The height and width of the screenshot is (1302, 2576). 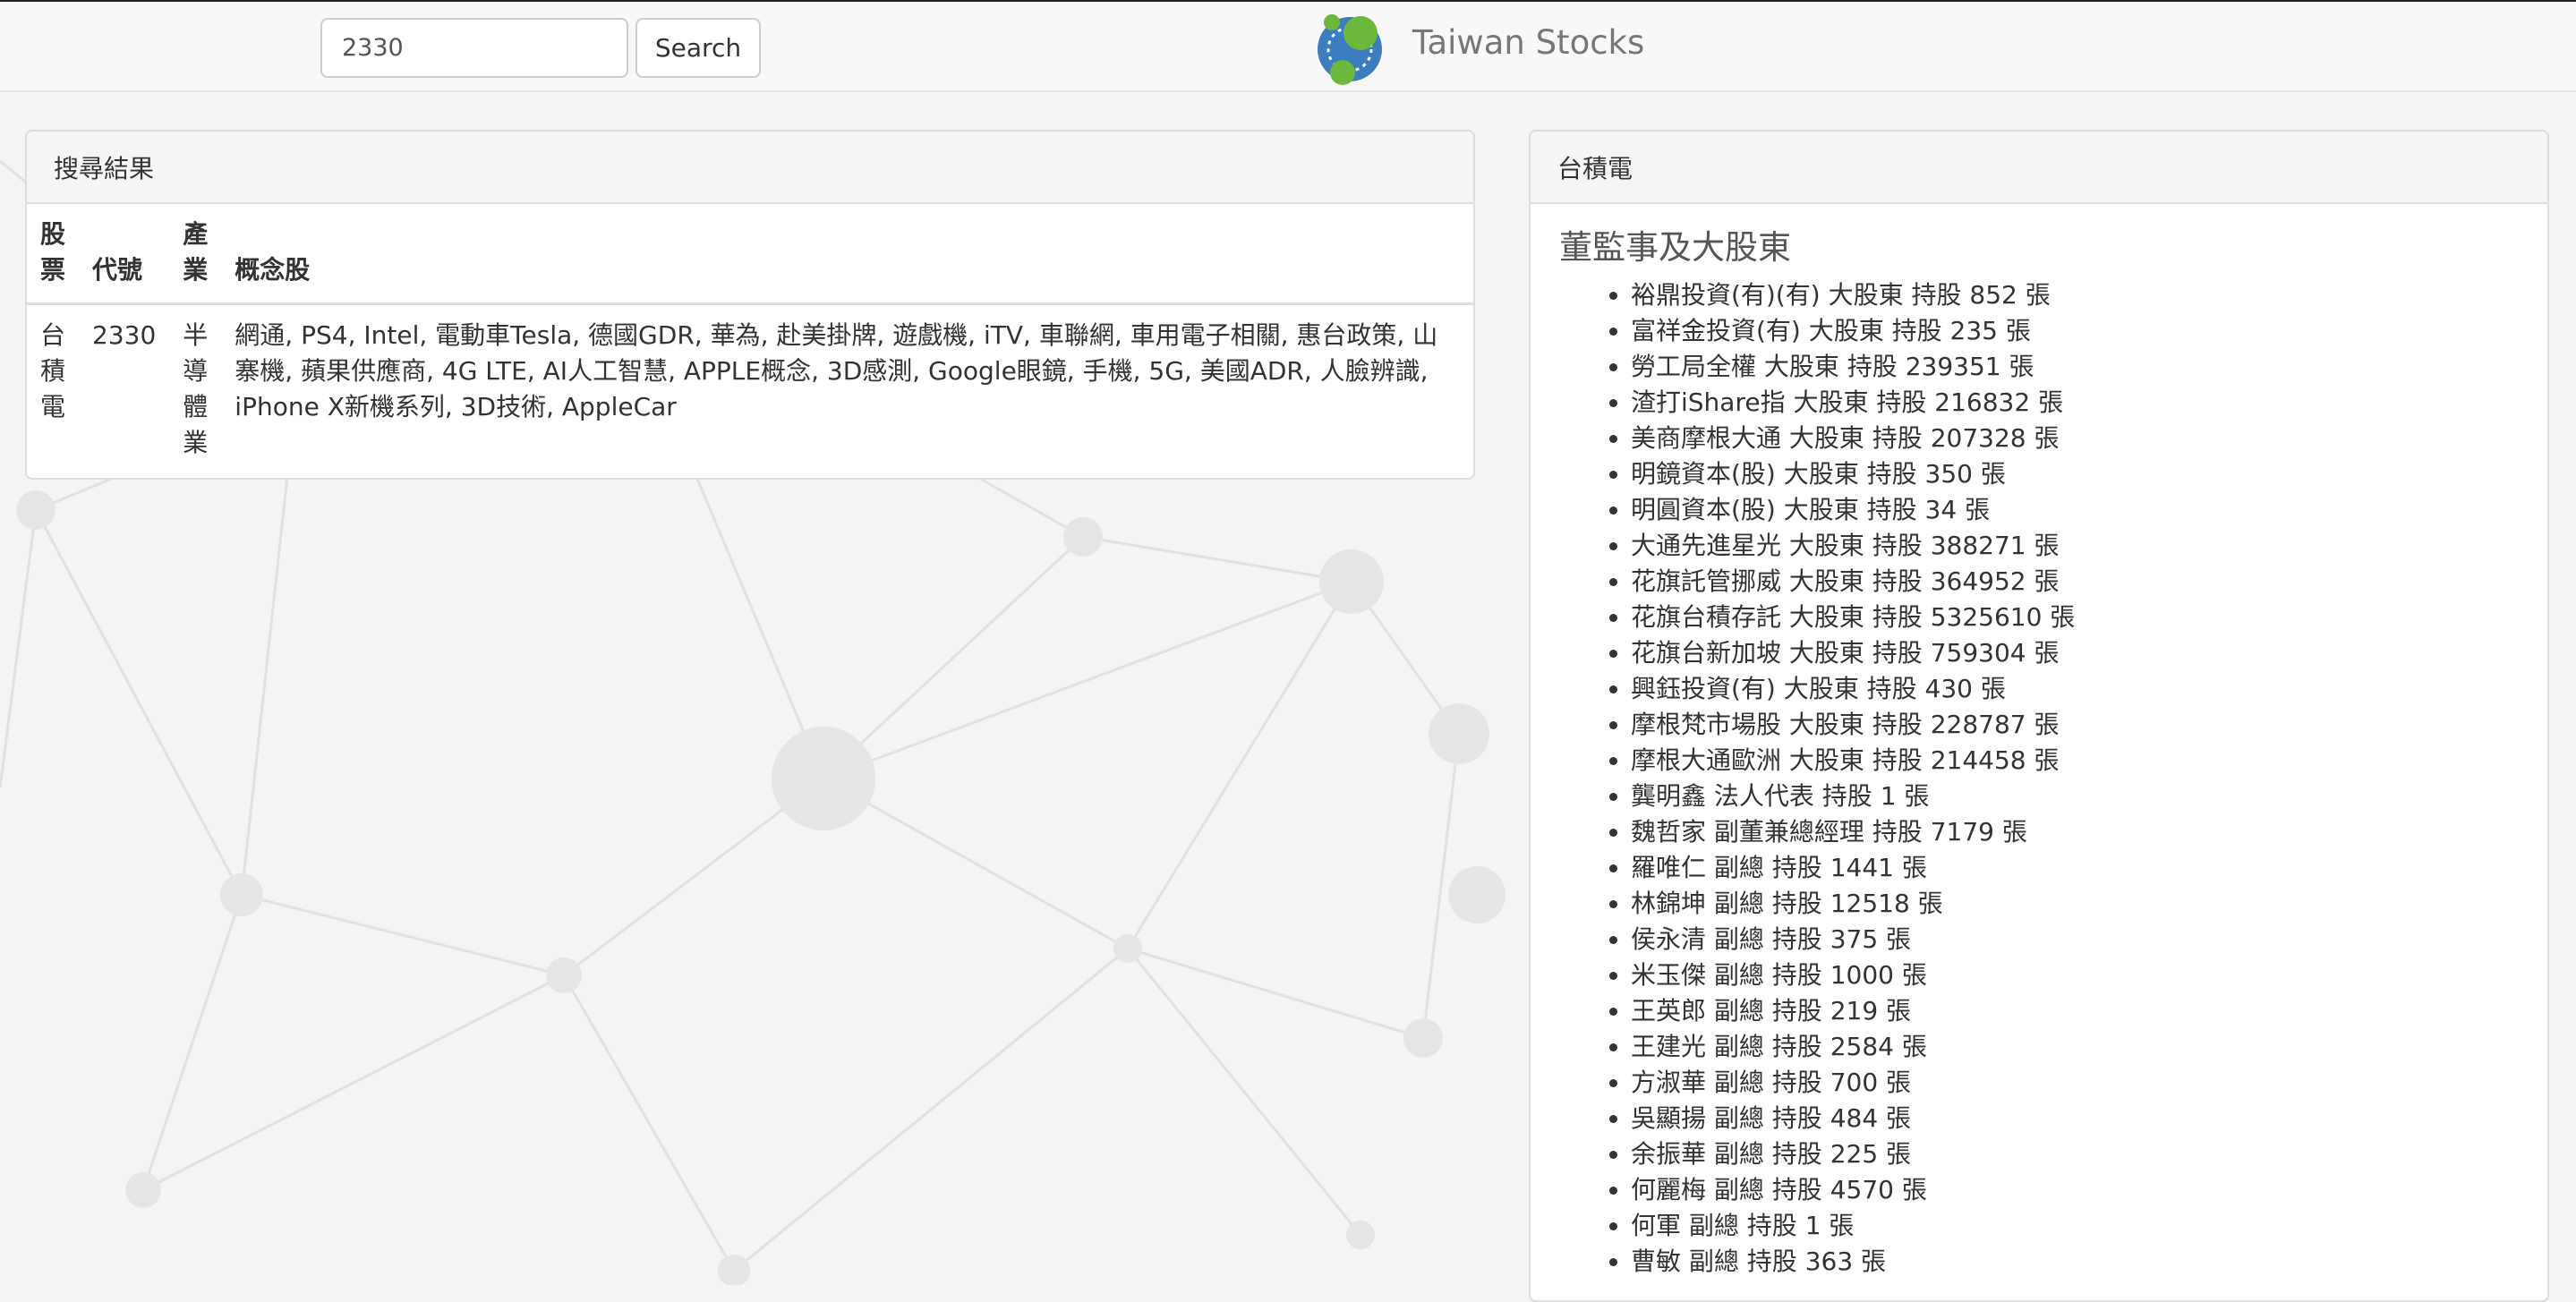 I want to click on list-item: 曹敏 副總 持股 363 張, so click(x=2089, y=1262).